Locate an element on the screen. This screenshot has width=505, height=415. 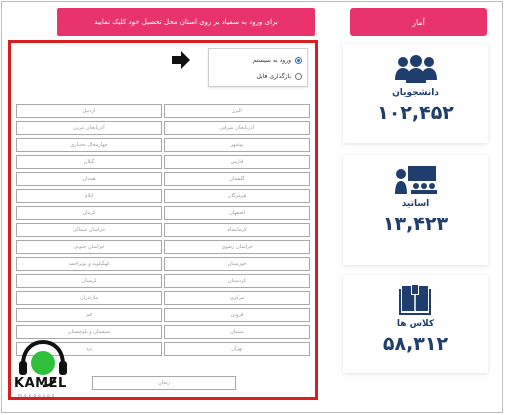
book-icon is located at coordinates (414, 300).